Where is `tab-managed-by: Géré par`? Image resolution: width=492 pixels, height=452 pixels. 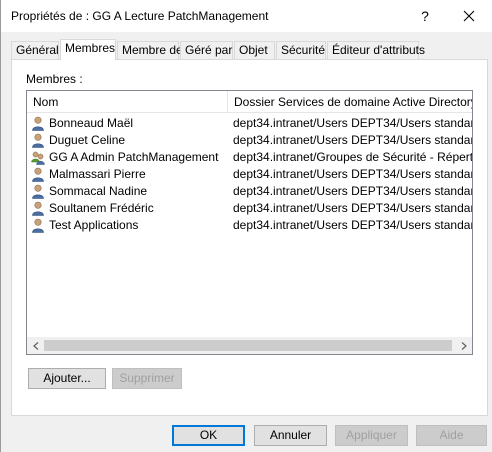
tab-managed-by: Géré par is located at coordinates (206, 50).